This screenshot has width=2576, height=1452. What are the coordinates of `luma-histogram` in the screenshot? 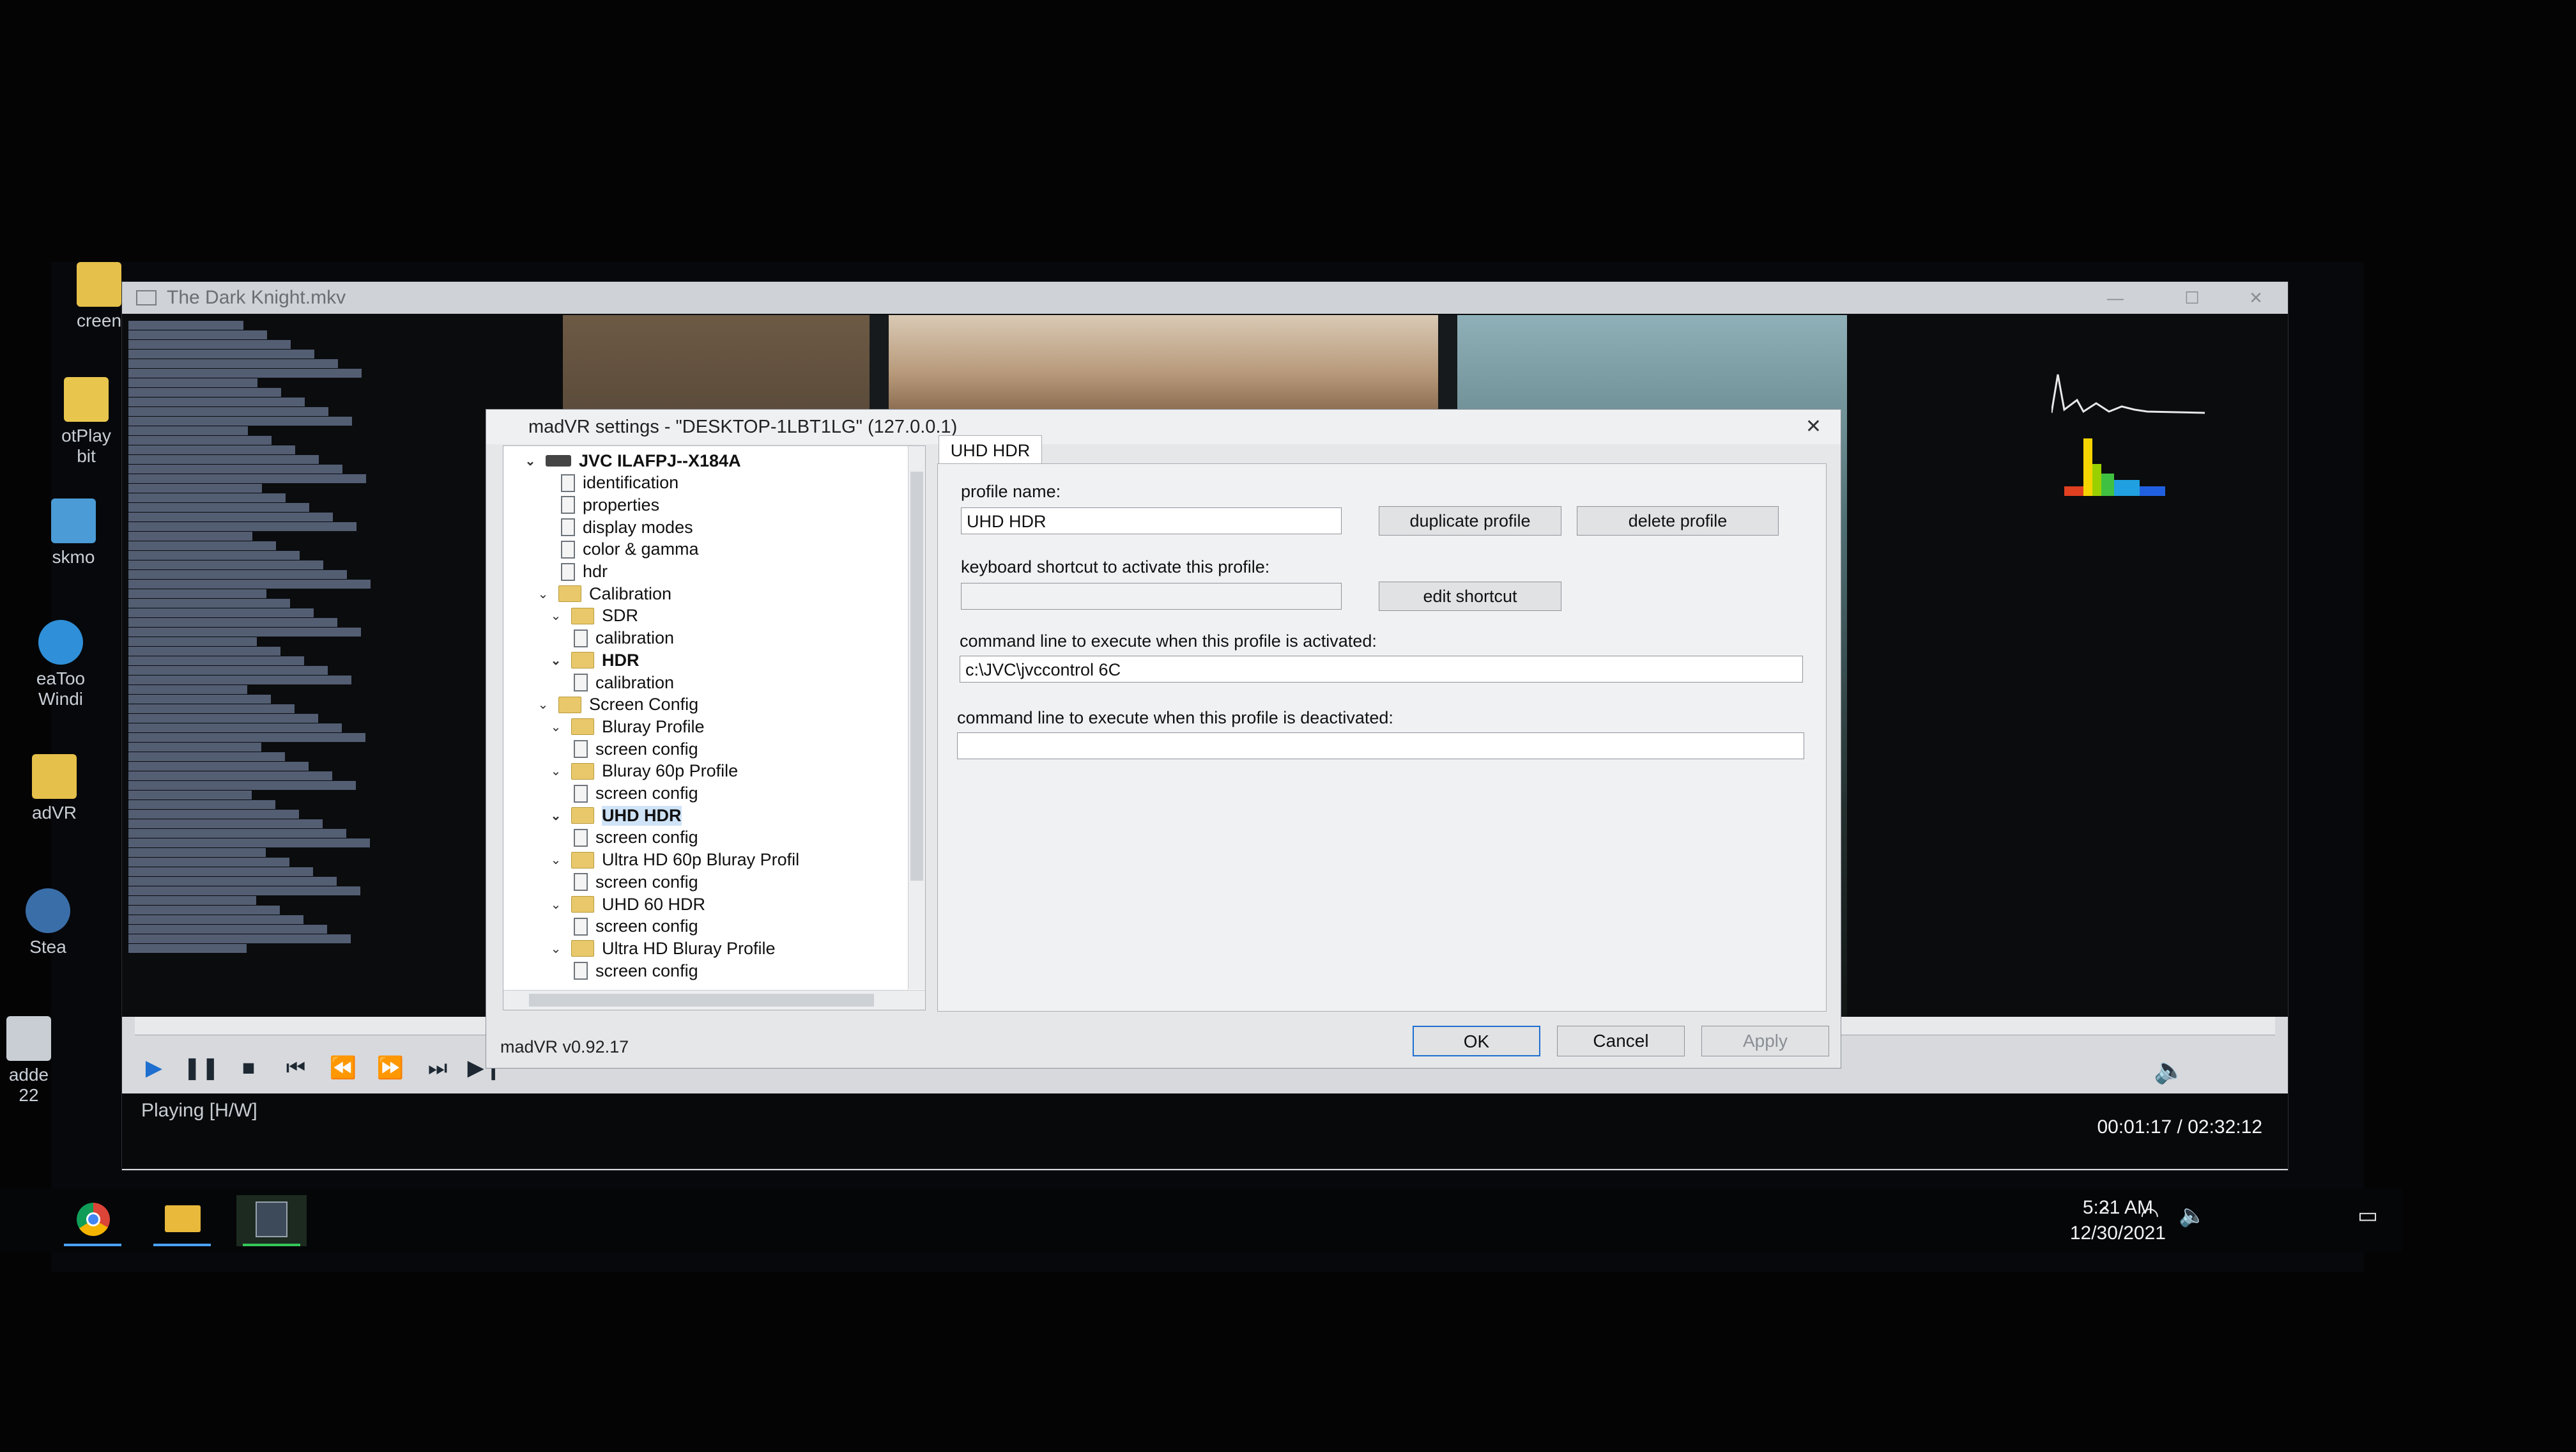 It's located at (2128, 394).